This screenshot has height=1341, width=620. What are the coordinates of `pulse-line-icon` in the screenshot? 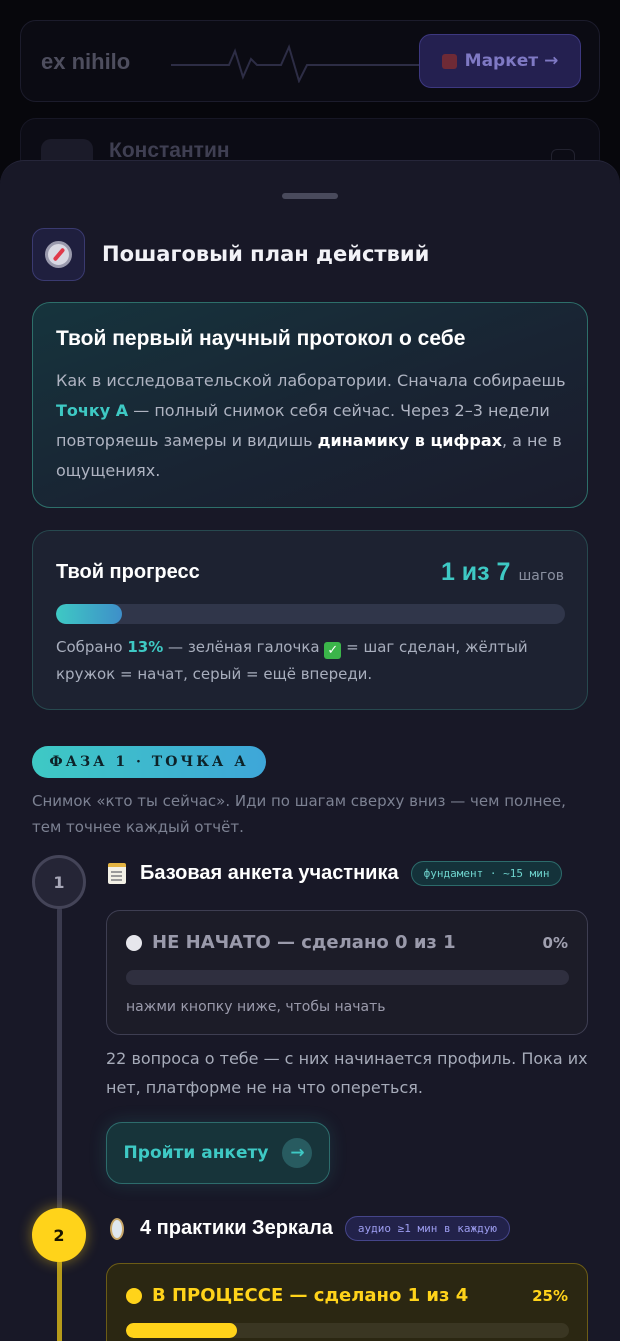 It's located at (296, 63).